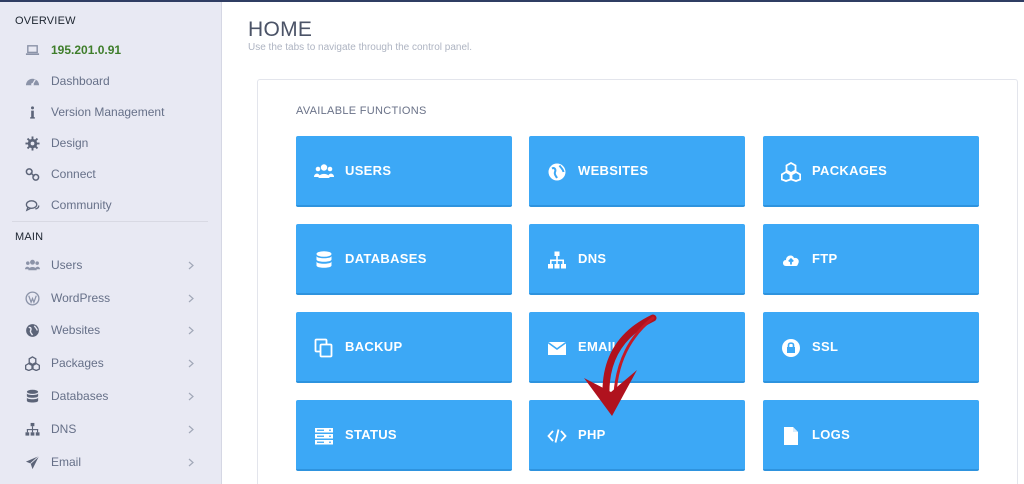  What do you see at coordinates (831, 434) in the screenshot?
I see `tile-label: LOGS` at bounding box center [831, 434].